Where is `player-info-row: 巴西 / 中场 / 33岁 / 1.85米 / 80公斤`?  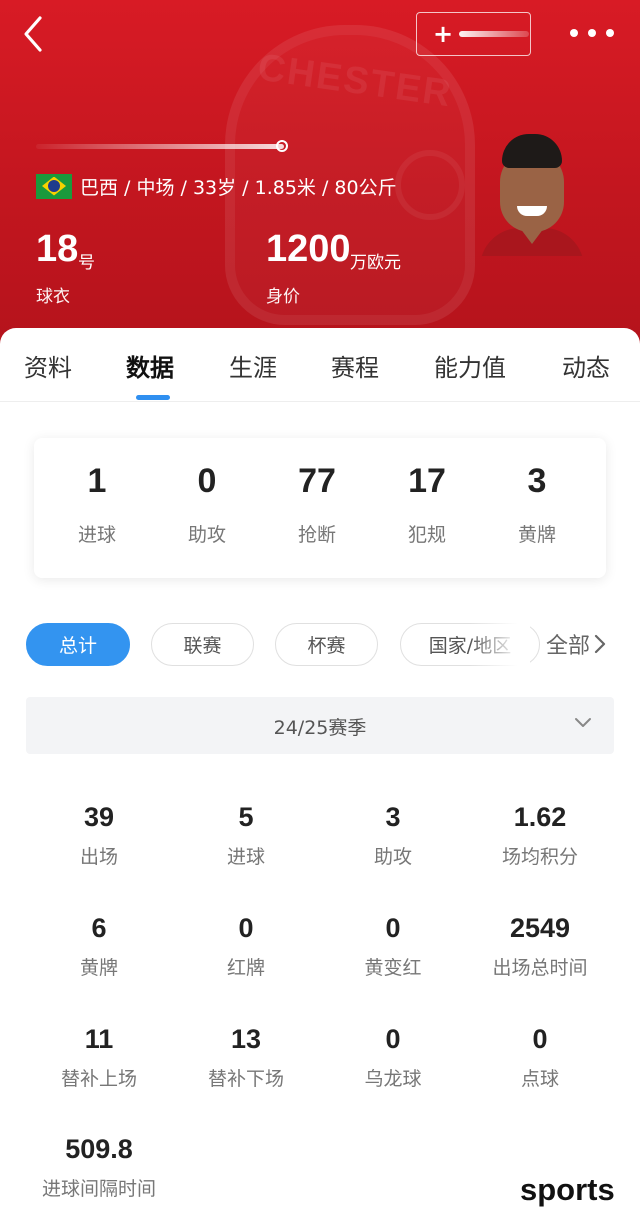
player-info-row: 巴西 / 中场 / 33岁 / 1.85米 / 80公斤 is located at coordinates (216, 186).